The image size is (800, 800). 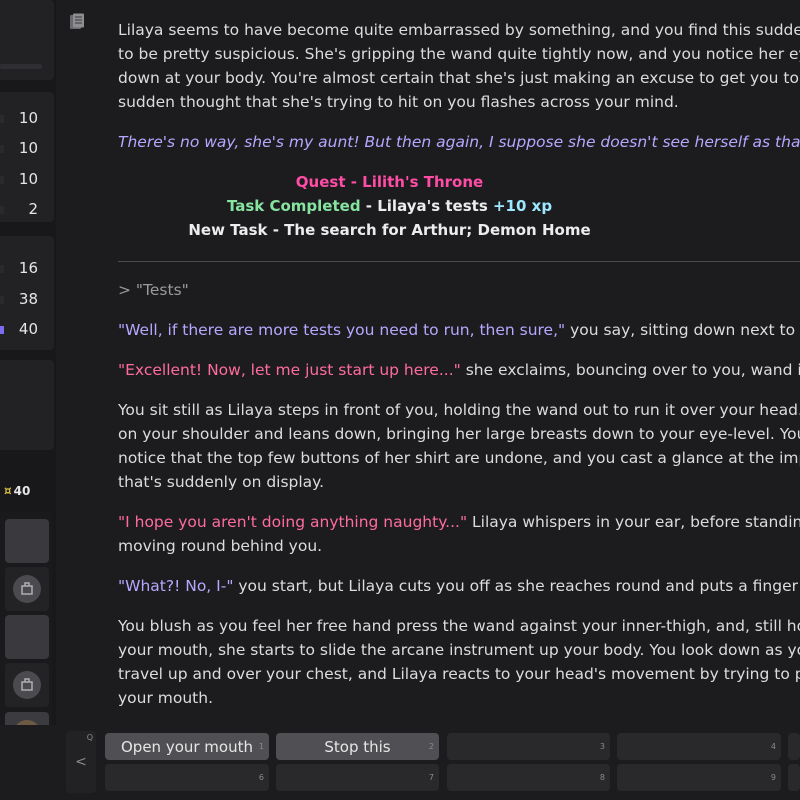 I want to click on action-label: Open your mouth, so click(x=186, y=747).